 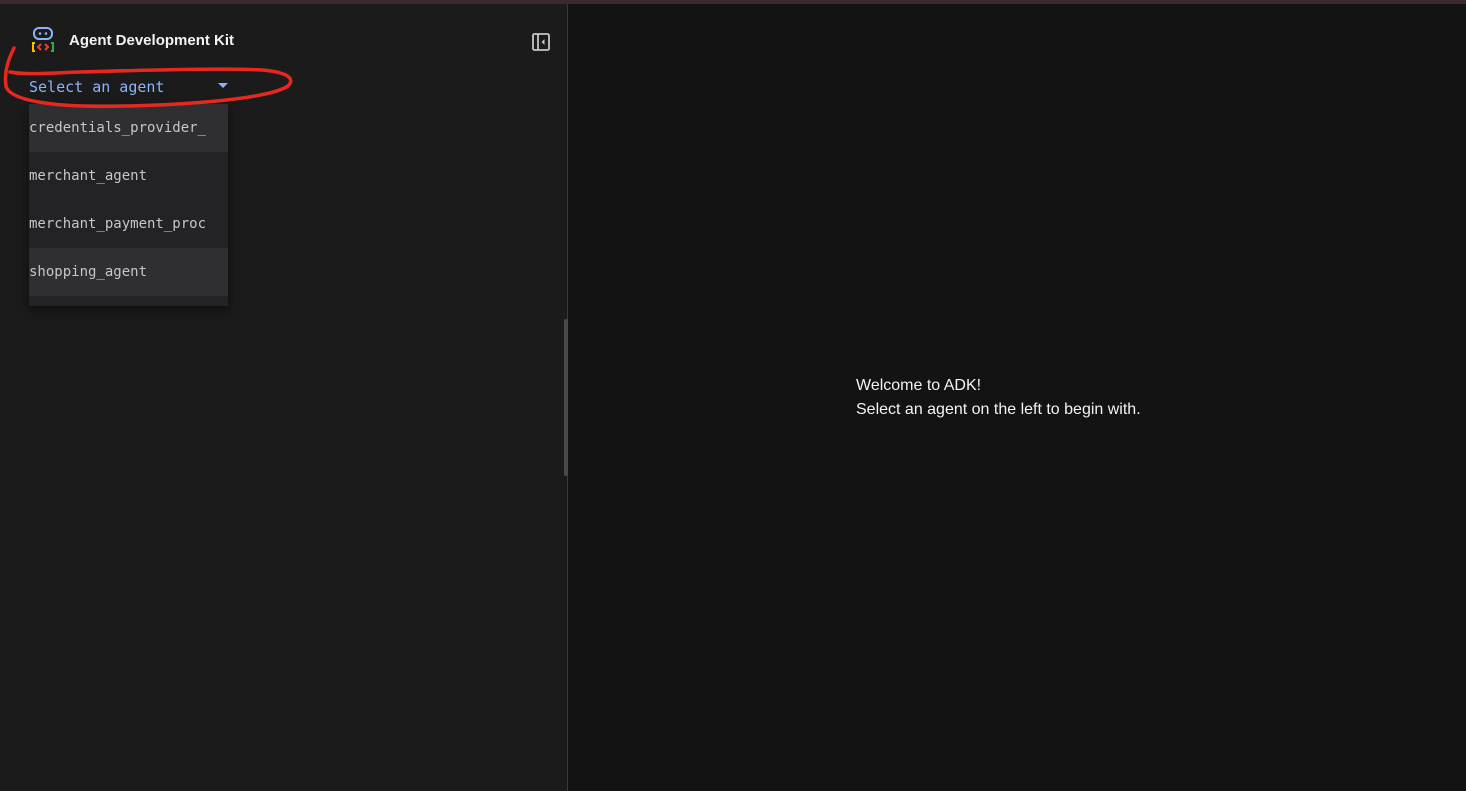 I want to click on agent-select-dropdown: Select an agent, so click(x=131, y=87).